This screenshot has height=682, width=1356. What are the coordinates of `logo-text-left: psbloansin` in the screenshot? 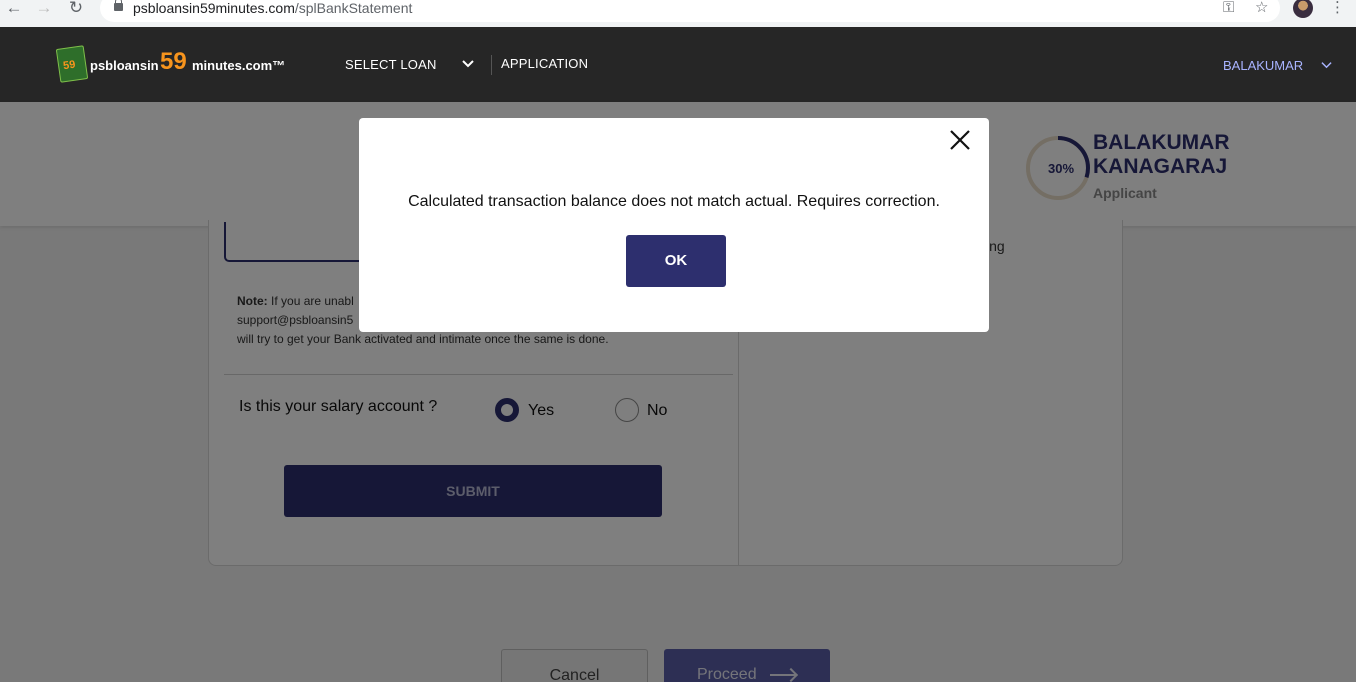 It's located at (124, 65).